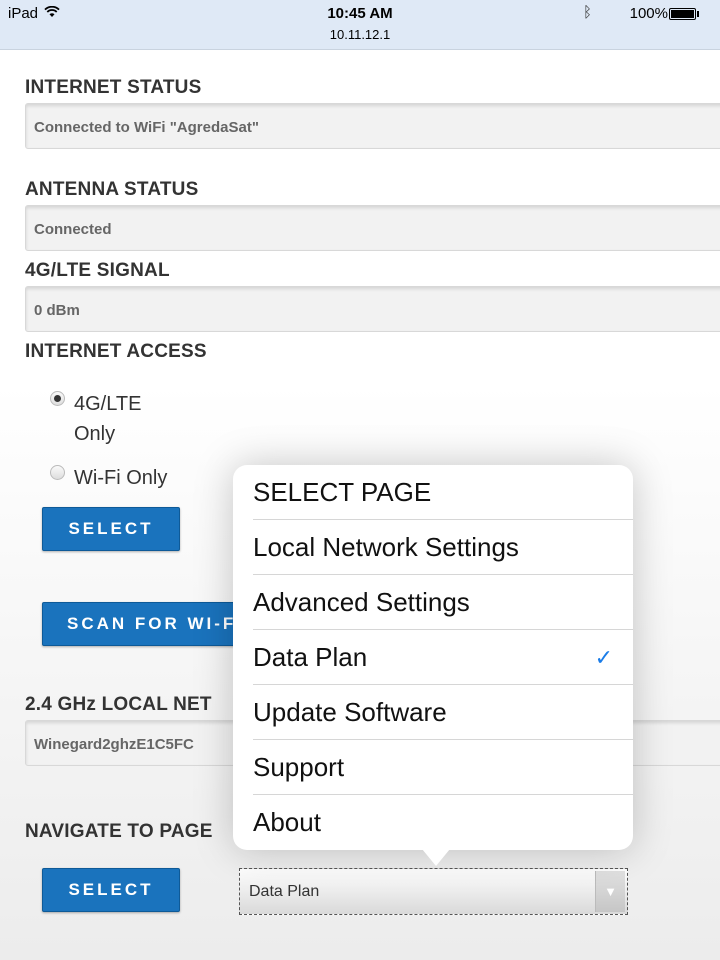 The width and height of the screenshot is (720, 960). Describe the element at coordinates (287, 822) in the screenshot. I see `picker-item-label: About` at that location.